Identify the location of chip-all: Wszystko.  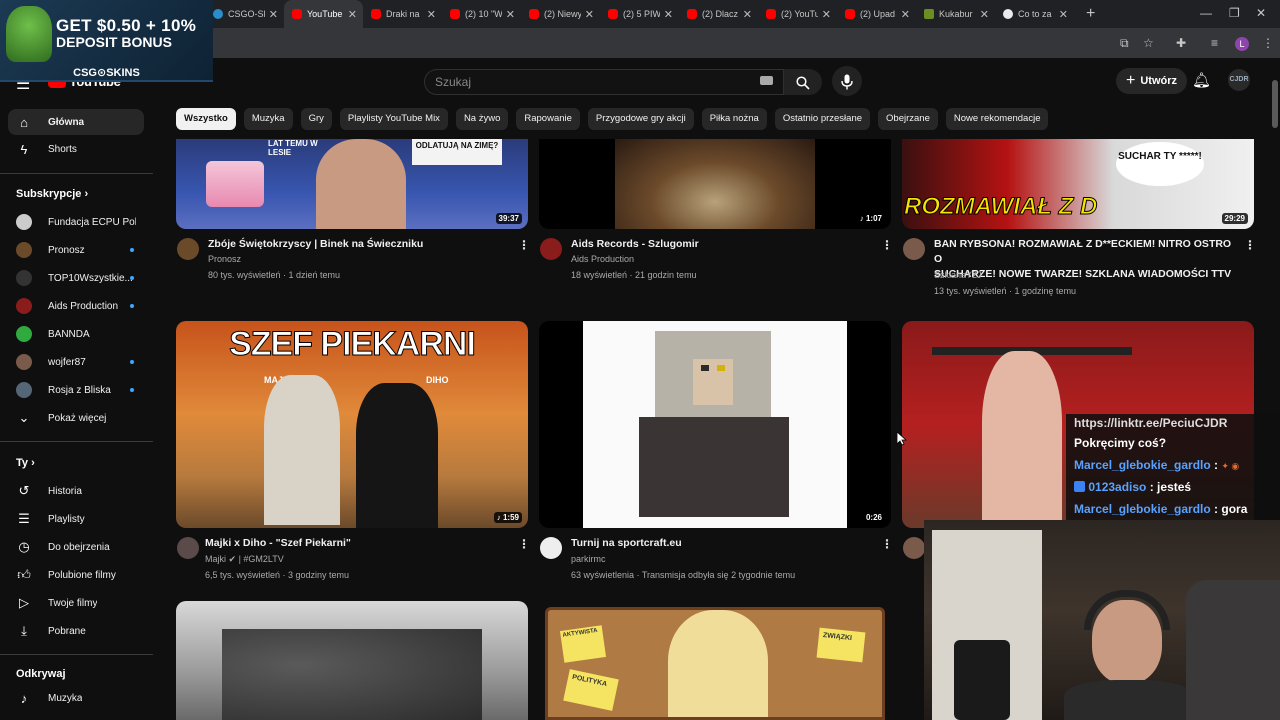
(206, 119).